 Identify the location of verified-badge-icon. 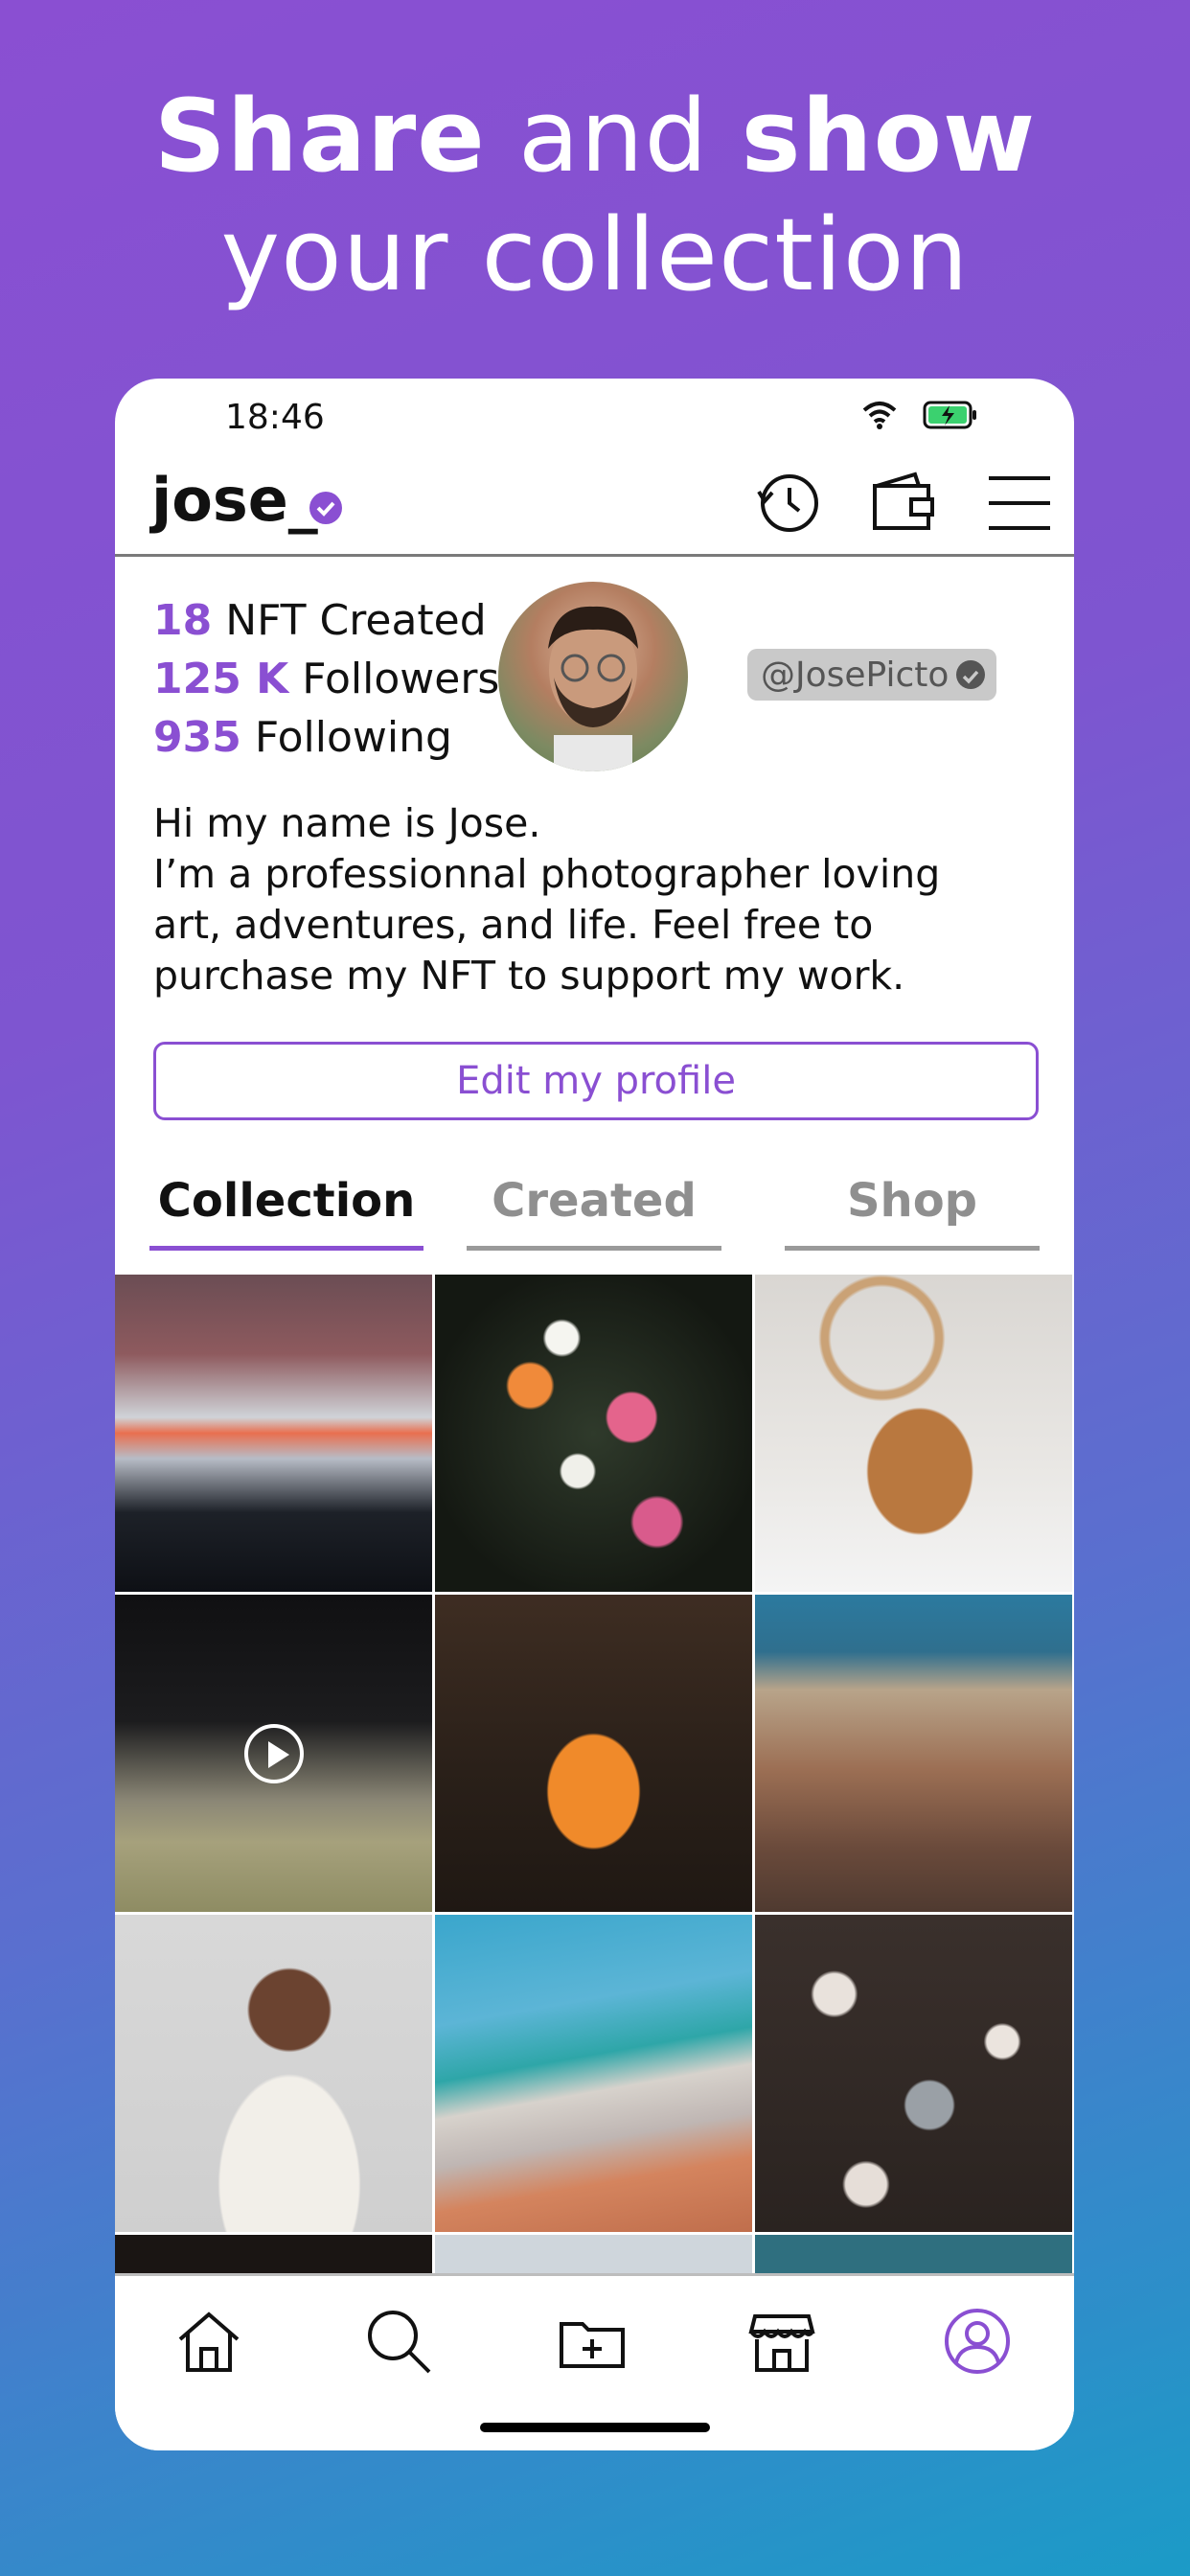
(326, 508).